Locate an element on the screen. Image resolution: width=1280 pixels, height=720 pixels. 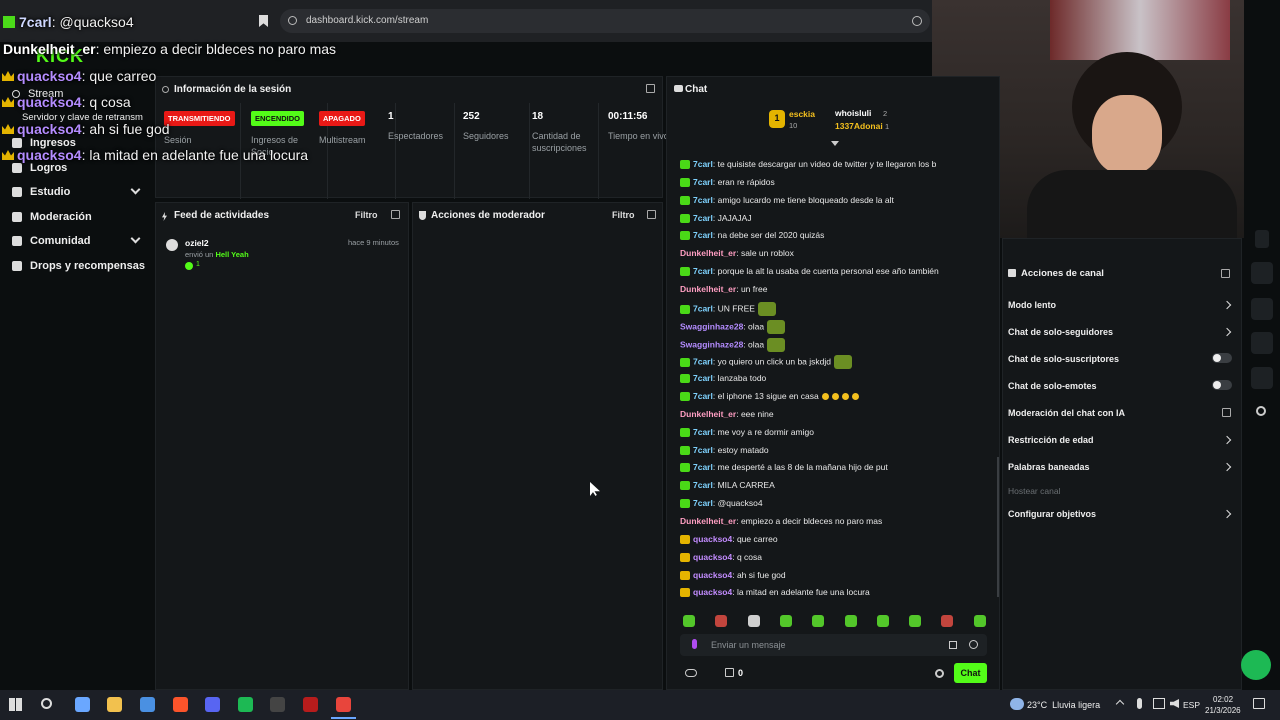
users-icon is located at coordinates (691, 673).